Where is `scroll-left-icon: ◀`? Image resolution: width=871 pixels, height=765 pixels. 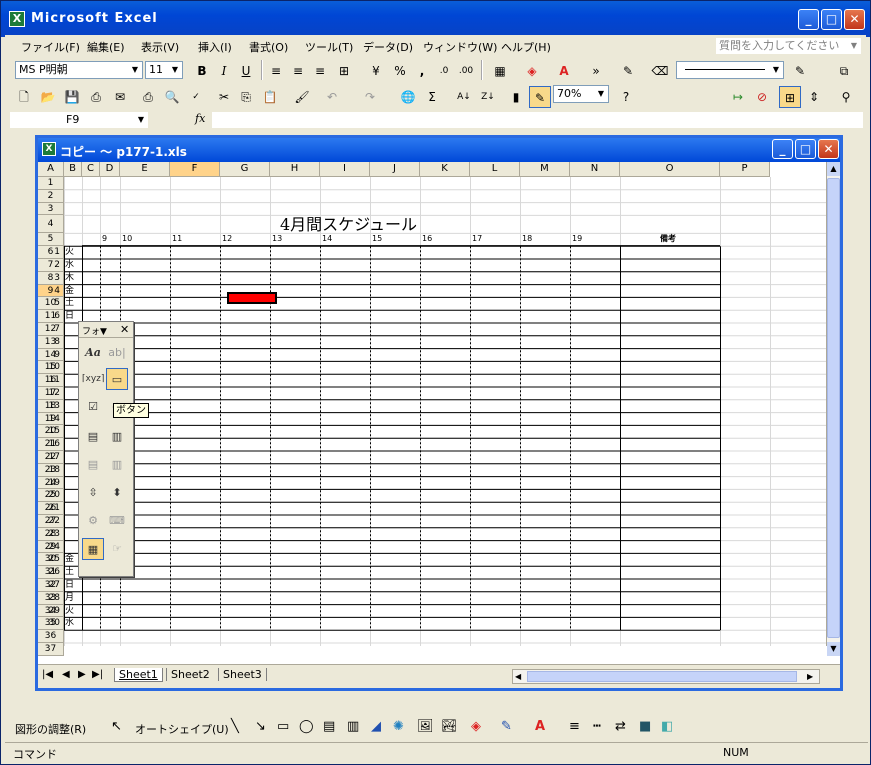
scroll-left-icon: ◀ is located at coordinates (518, 676).